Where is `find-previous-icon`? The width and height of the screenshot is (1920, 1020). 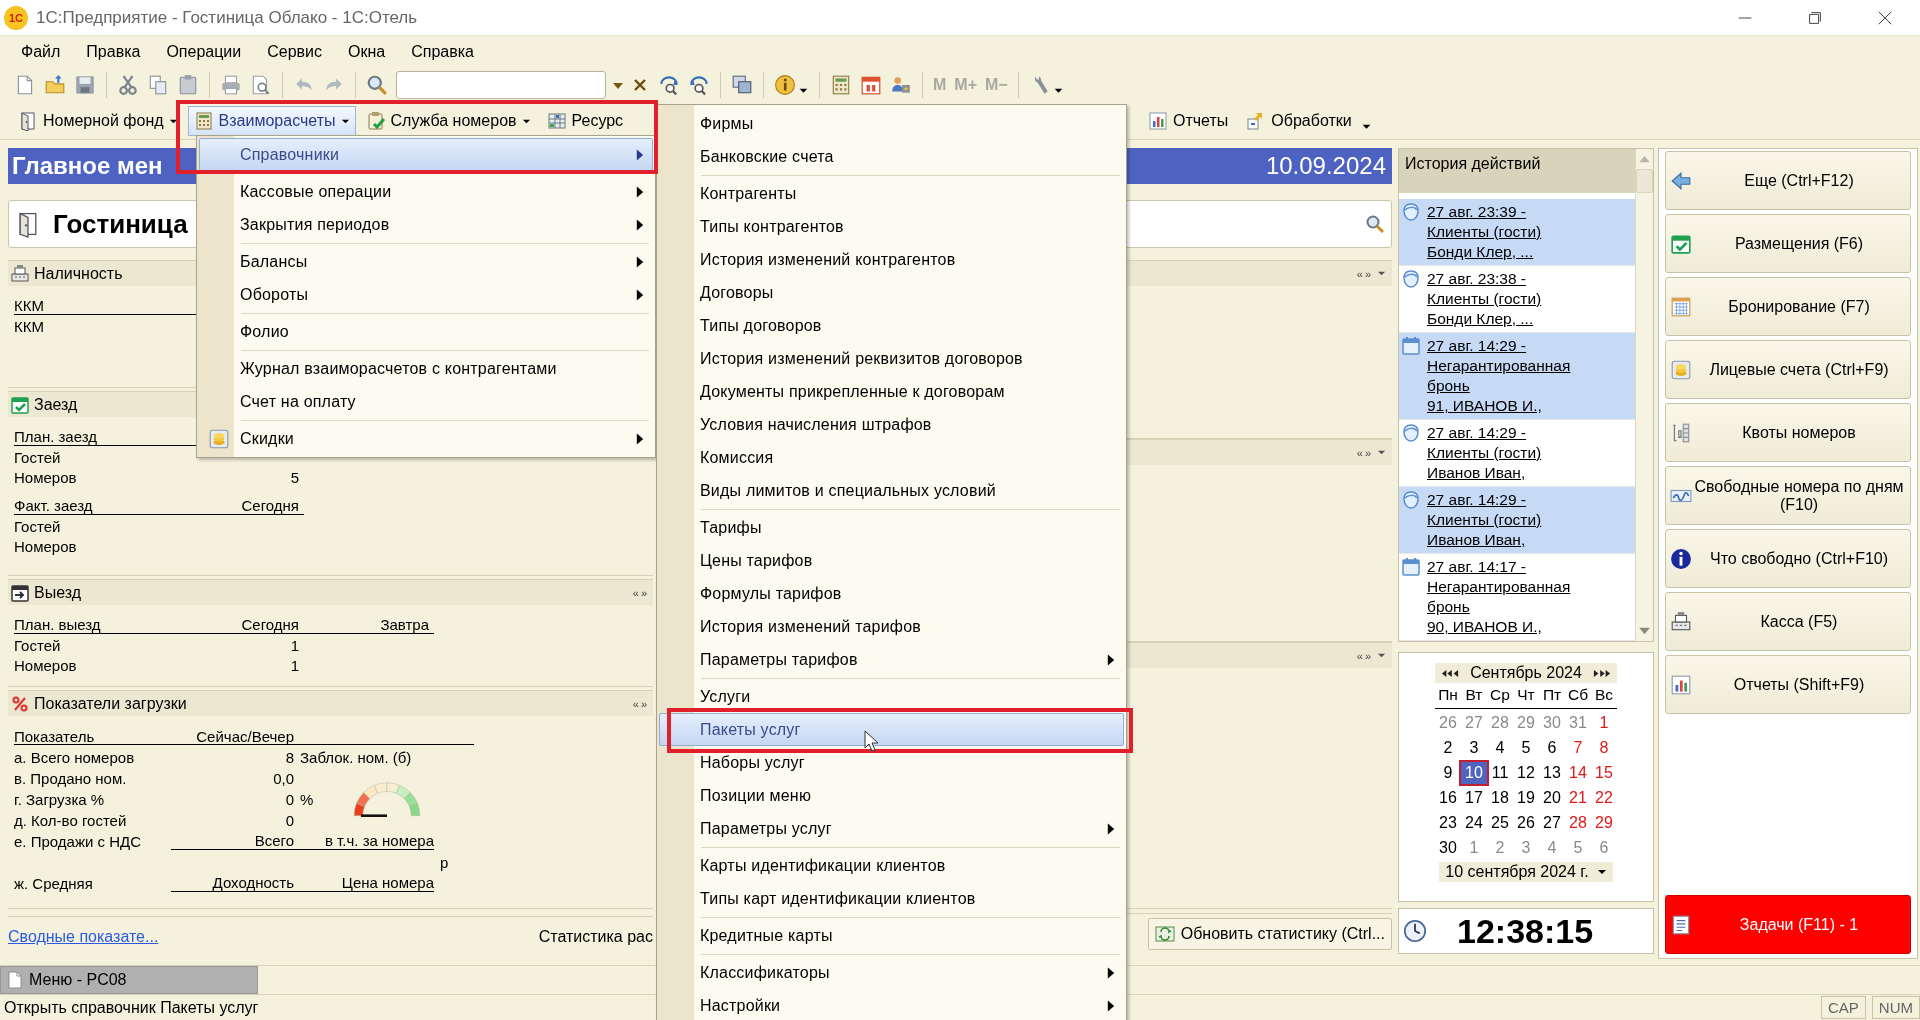
find-previous-icon is located at coordinates (699, 85).